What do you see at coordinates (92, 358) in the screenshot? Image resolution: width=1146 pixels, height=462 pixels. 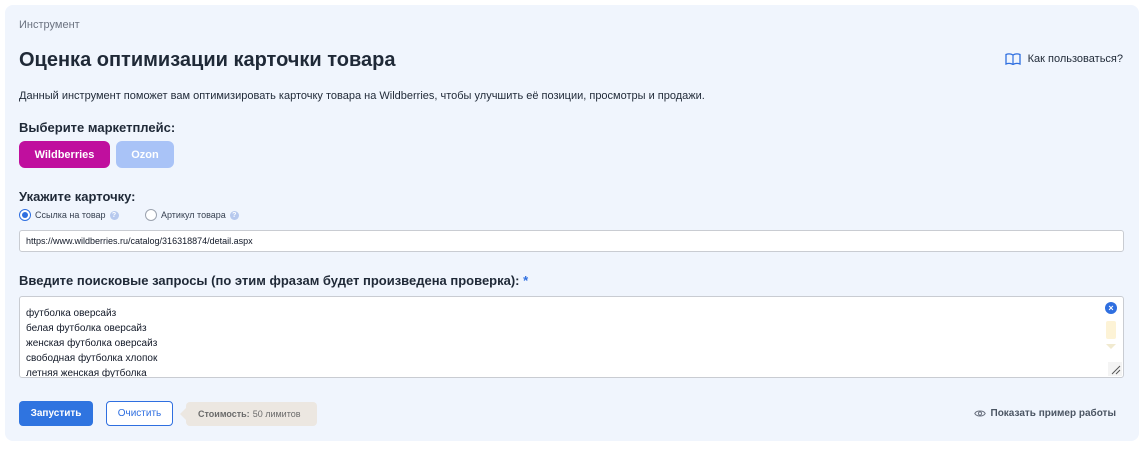 I see `query-line: свободная футболка хлопок` at bounding box center [92, 358].